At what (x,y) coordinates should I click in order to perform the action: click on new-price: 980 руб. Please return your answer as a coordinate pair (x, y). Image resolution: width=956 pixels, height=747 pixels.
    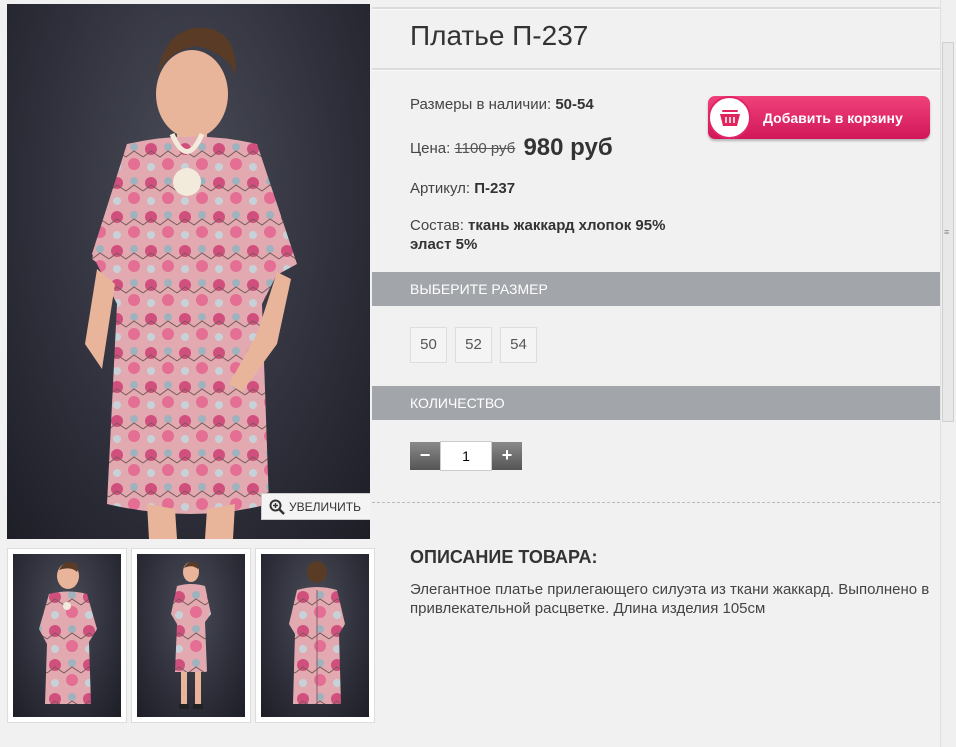
    Looking at the image, I should click on (568, 147).